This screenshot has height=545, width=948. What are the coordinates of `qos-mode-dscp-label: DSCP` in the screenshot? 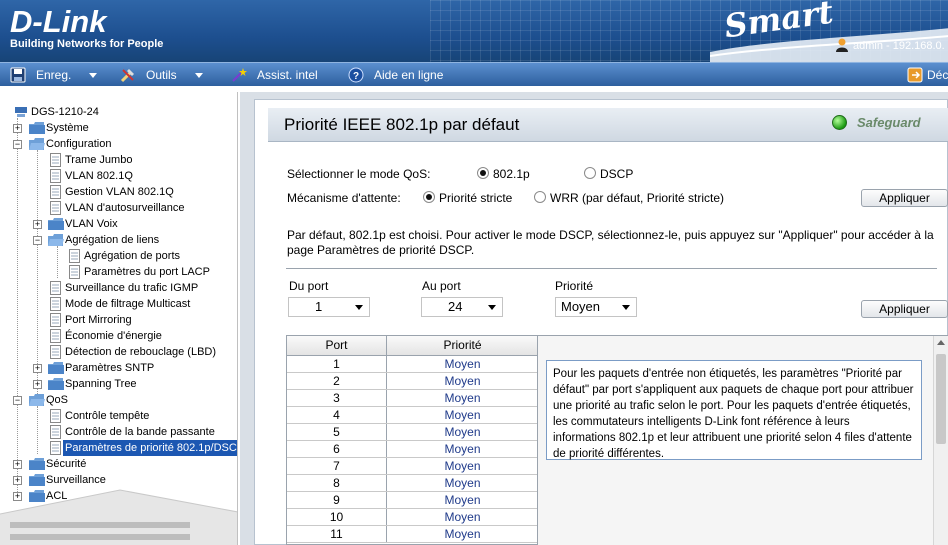 It's located at (617, 174).